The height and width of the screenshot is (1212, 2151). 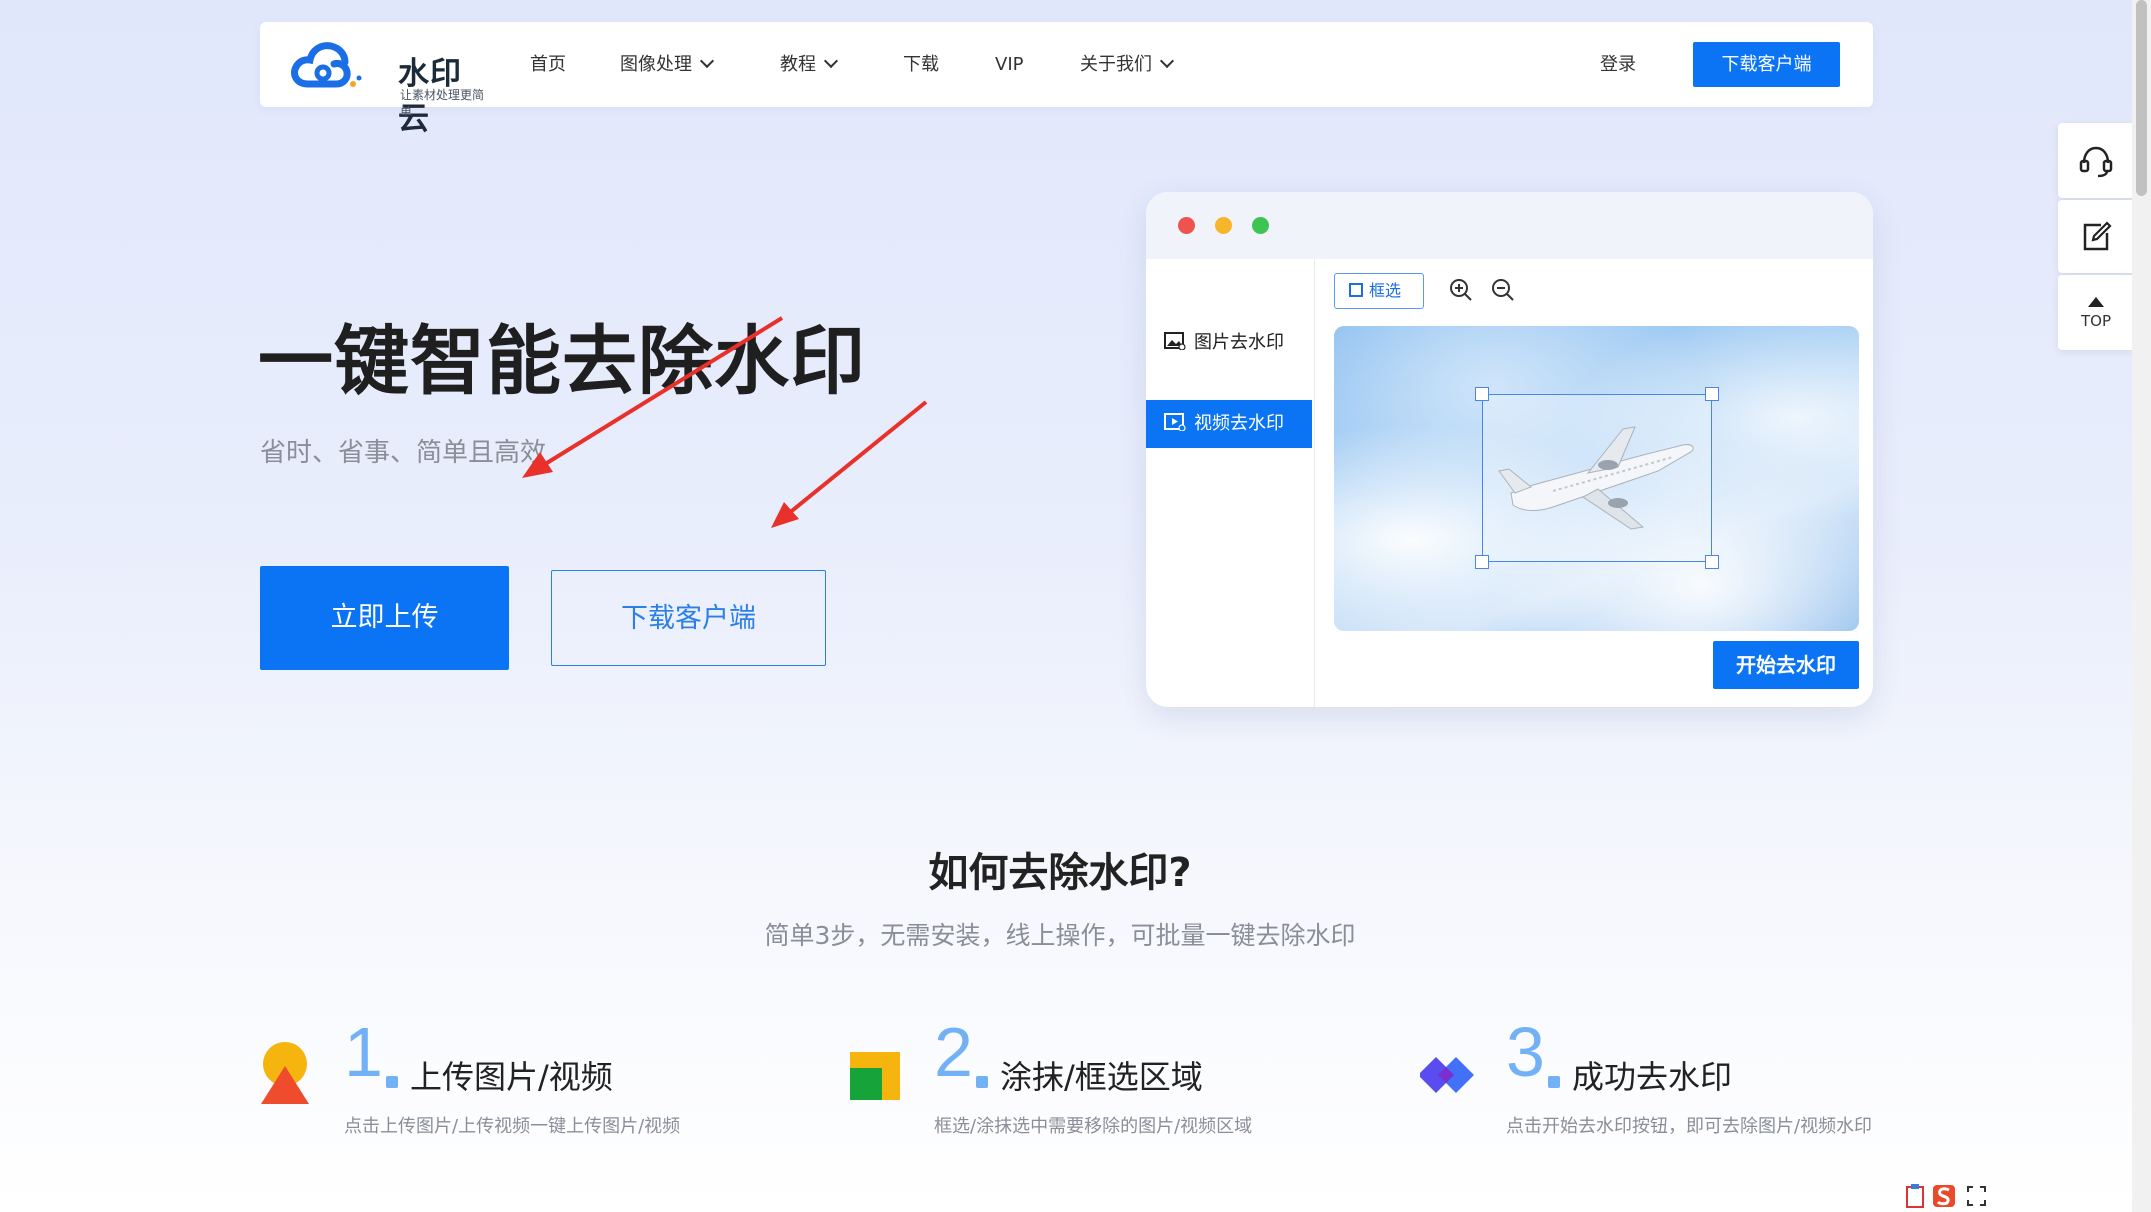 I want to click on feedback-button, so click(x=2096, y=236).